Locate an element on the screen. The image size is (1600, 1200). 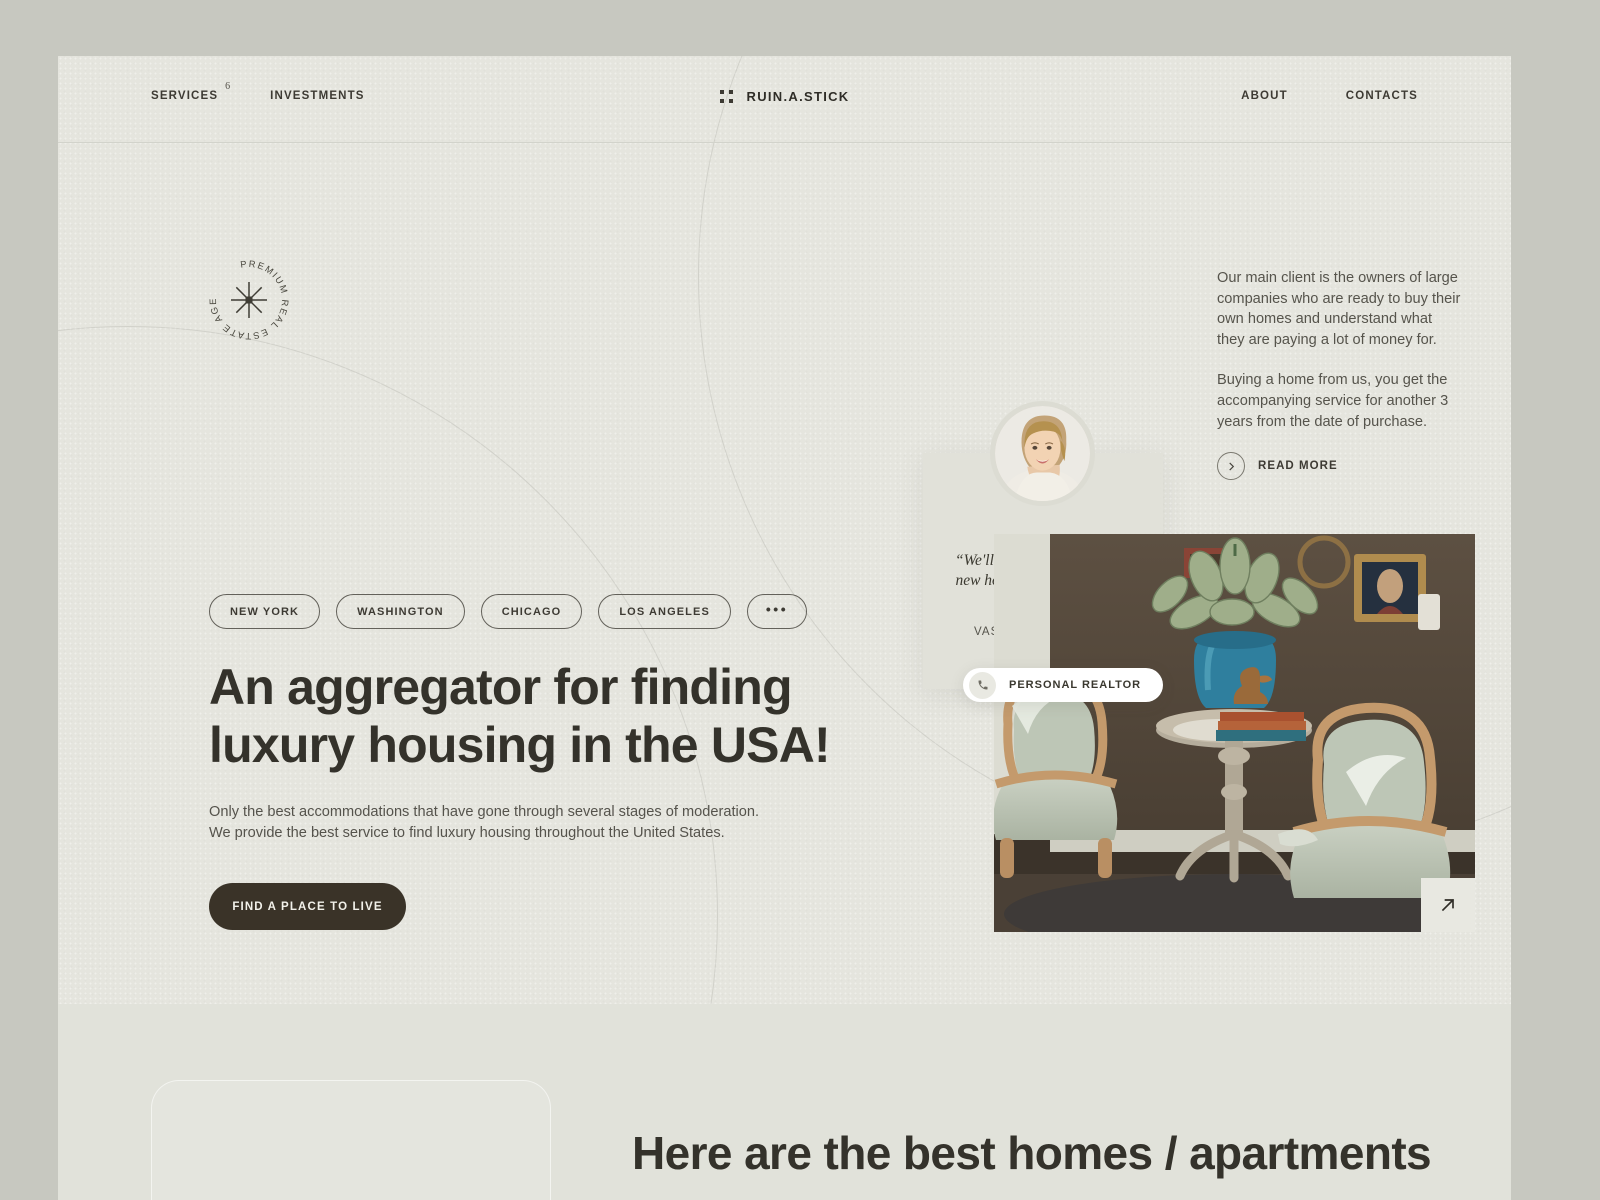
nav-item-investments: INVESTMENTS is located at coordinates (317, 96).